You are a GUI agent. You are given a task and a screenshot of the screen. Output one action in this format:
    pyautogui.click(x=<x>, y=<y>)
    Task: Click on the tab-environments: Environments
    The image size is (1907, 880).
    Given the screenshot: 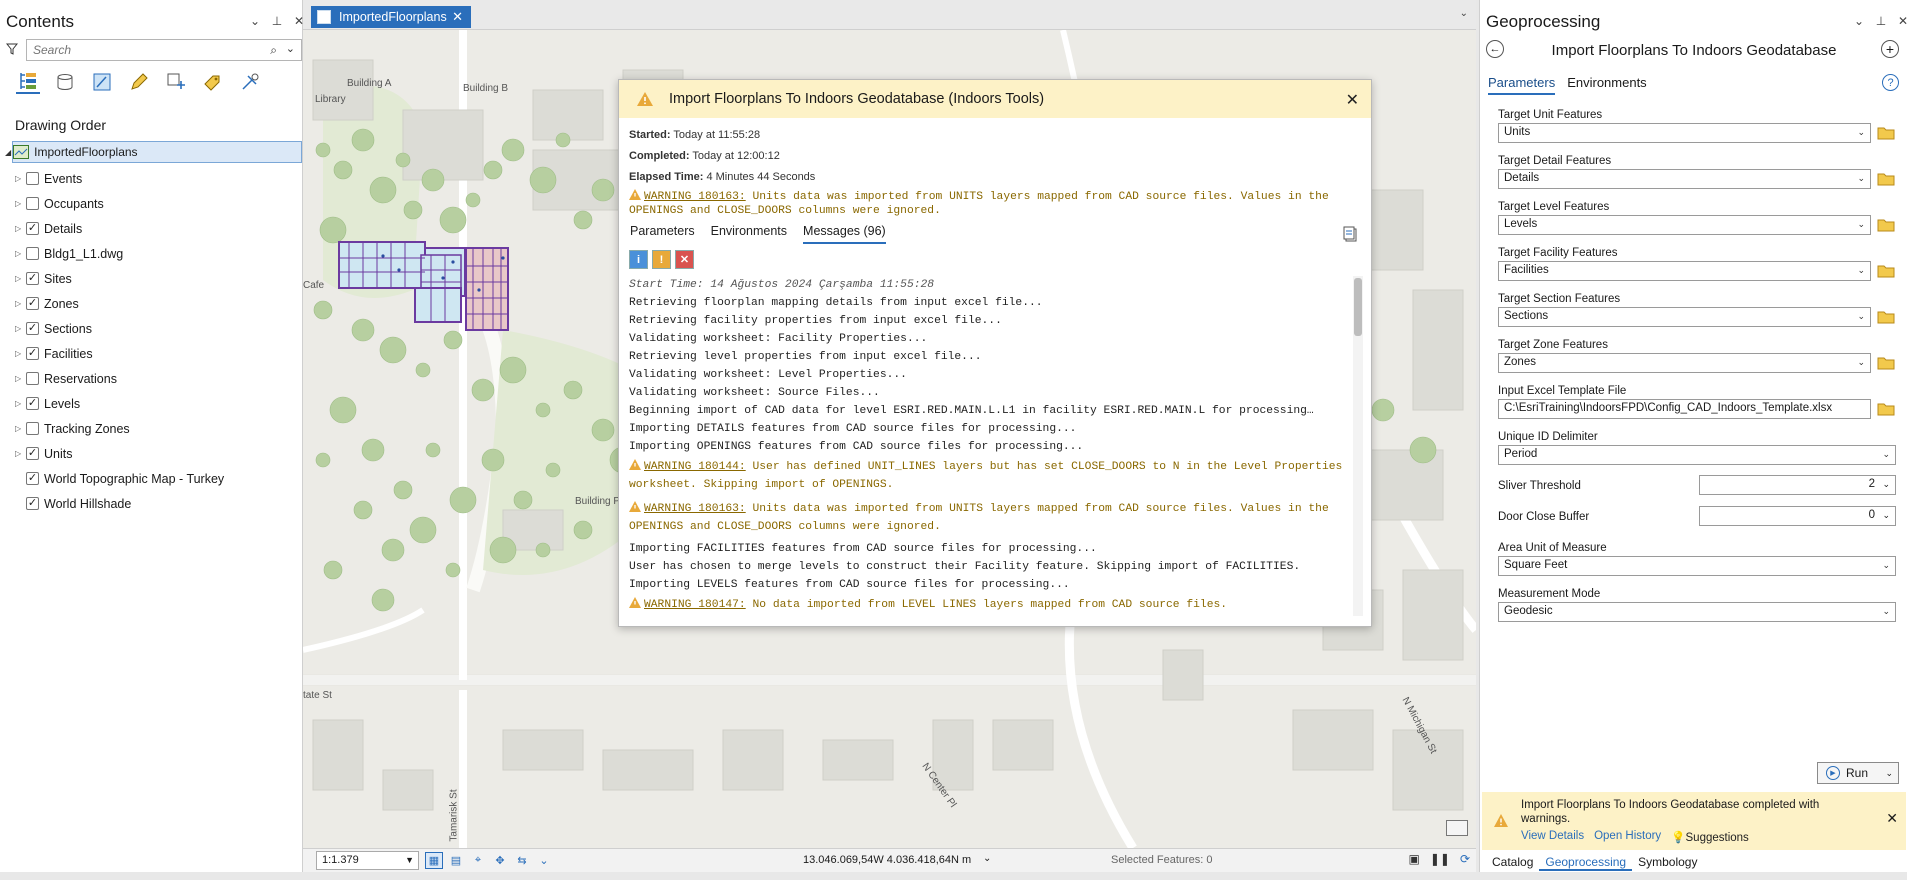 What is the action you would take?
    pyautogui.click(x=1606, y=85)
    